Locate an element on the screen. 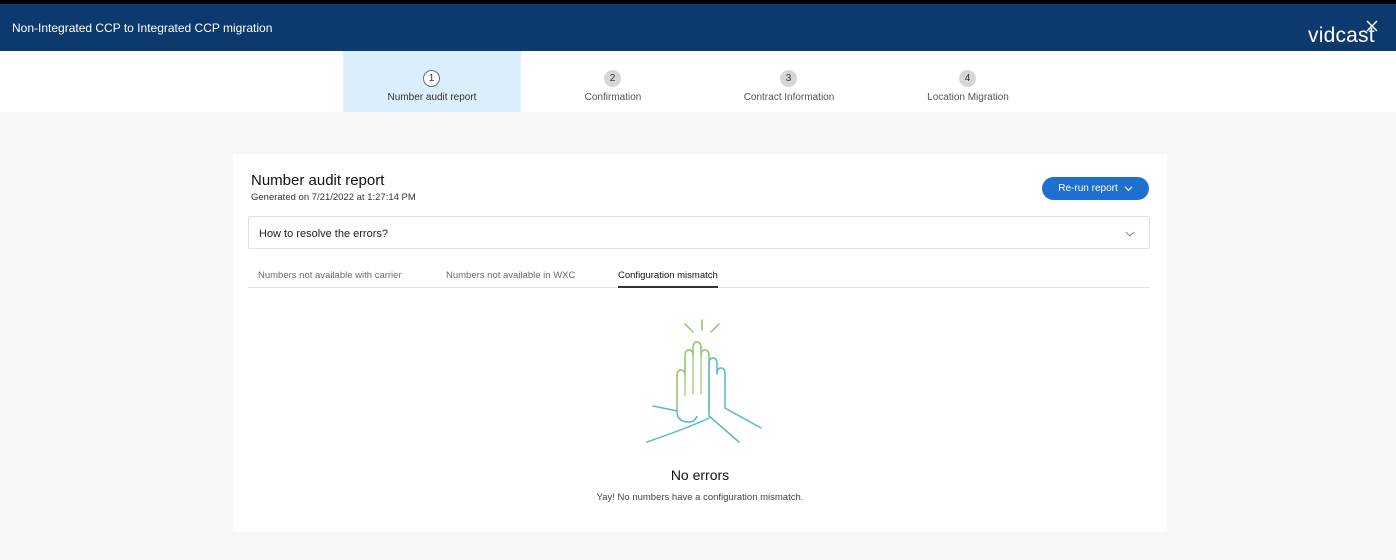  empty-state-title: No errors is located at coordinates (700, 475).